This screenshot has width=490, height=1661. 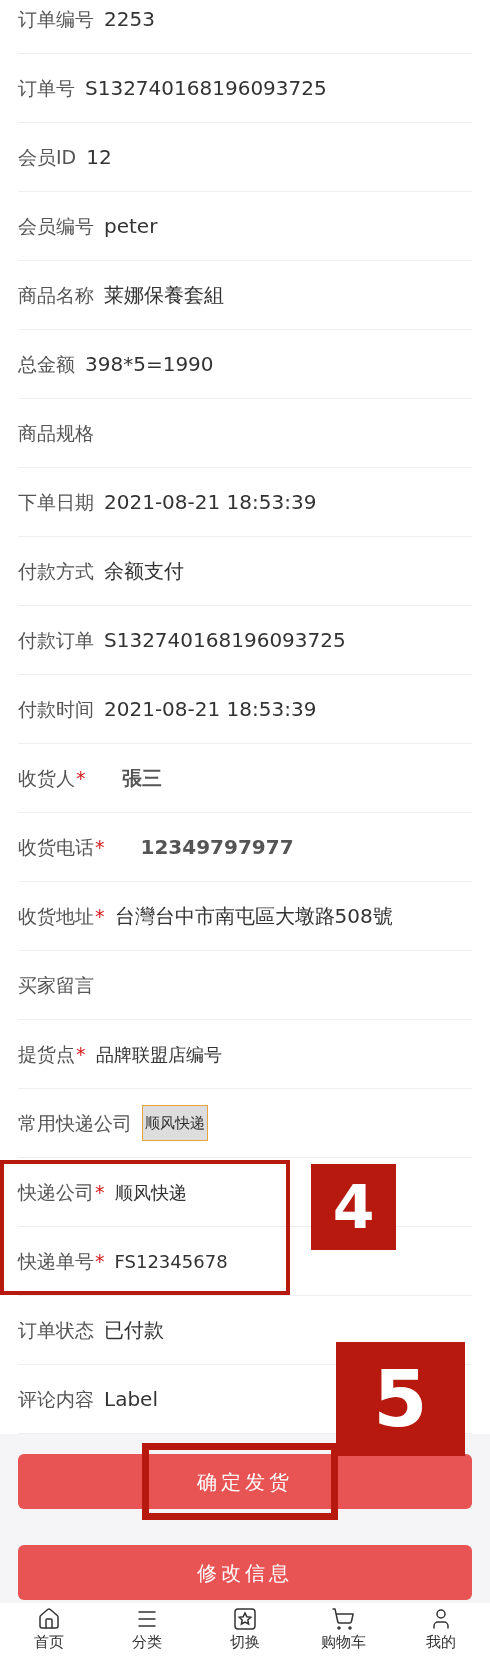 What do you see at coordinates (158, 1054) in the screenshot?
I see `field-value: 品牌联盟店编号` at bounding box center [158, 1054].